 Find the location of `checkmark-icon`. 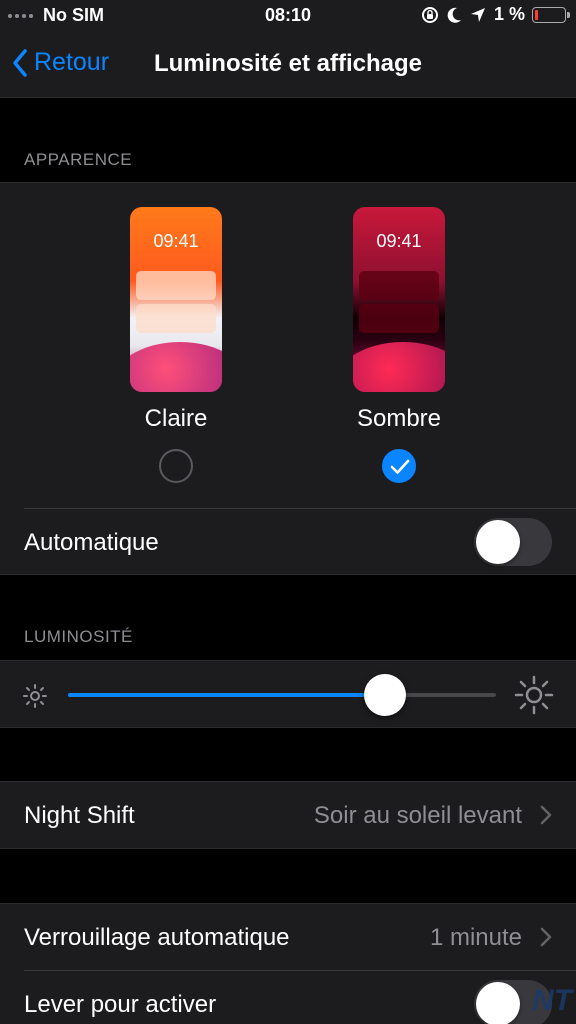

checkmark-icon is located at coordinates (400, 466).